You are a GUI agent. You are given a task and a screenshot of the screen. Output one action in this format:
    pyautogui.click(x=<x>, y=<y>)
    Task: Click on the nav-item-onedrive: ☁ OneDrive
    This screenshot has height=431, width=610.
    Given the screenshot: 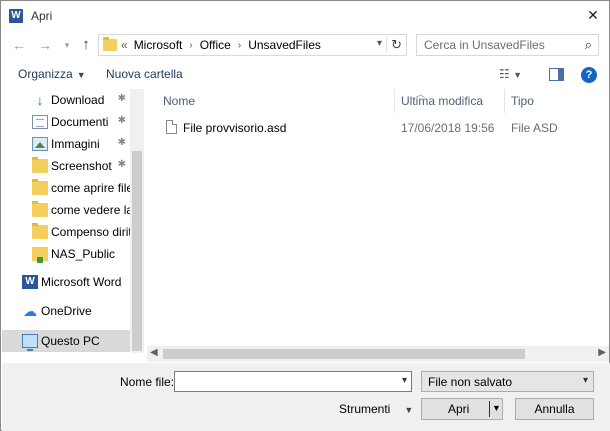 What is the action you would take?
    pyautogui.click(x=66, y=311)
    